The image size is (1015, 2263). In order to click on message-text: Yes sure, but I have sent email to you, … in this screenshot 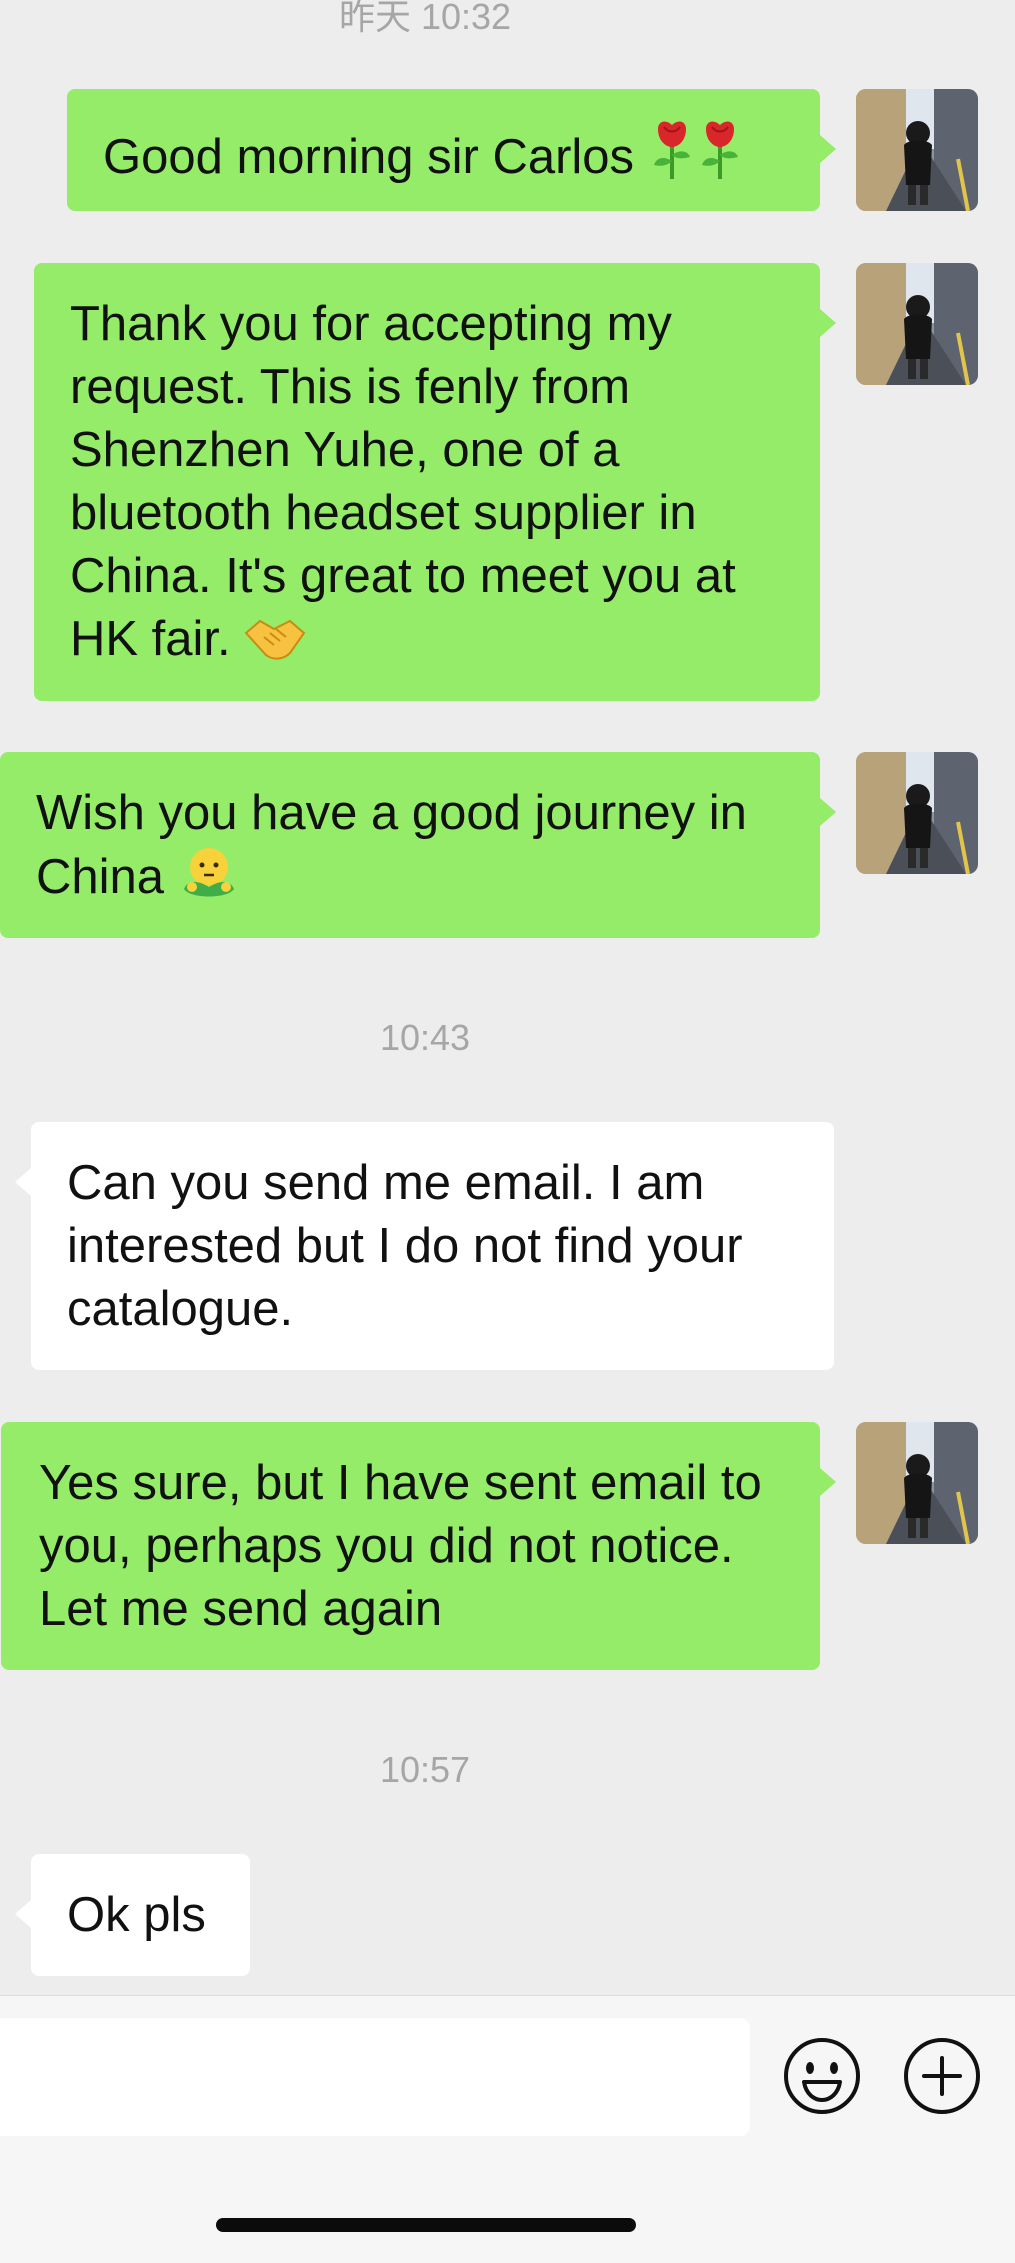, I will do `click(400, 1546)`.